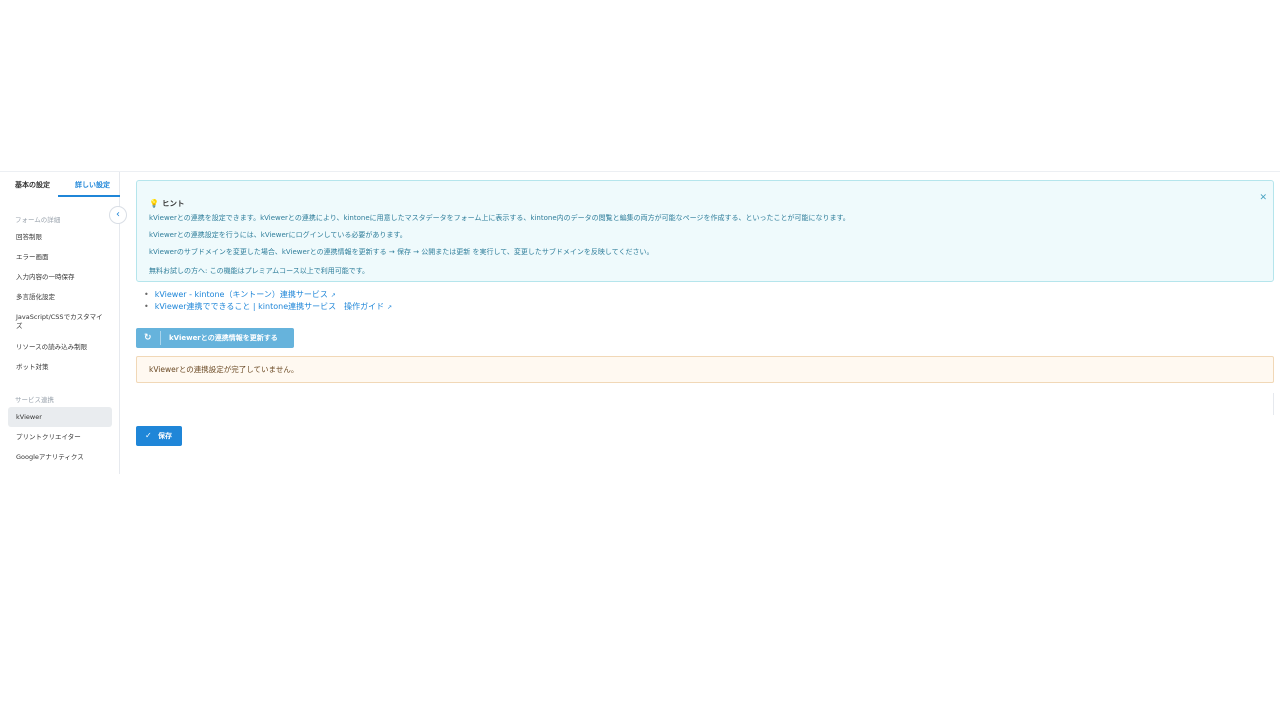 This screenshot has height=720, width=1280. Describe the element at coordinates (60, 184) in the screenshot. I see `settings-tabs: 基本の設定 詳しい設定` at that location.